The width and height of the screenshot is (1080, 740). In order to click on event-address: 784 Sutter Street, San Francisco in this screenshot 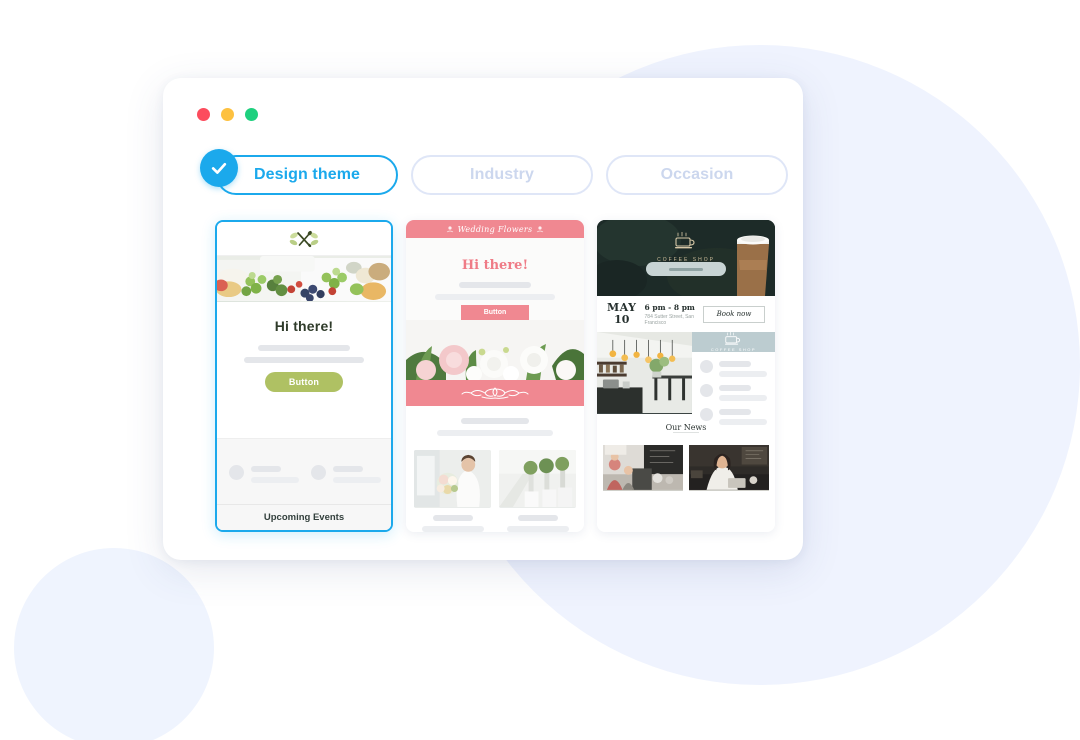, I will do `click(669, 319)`.